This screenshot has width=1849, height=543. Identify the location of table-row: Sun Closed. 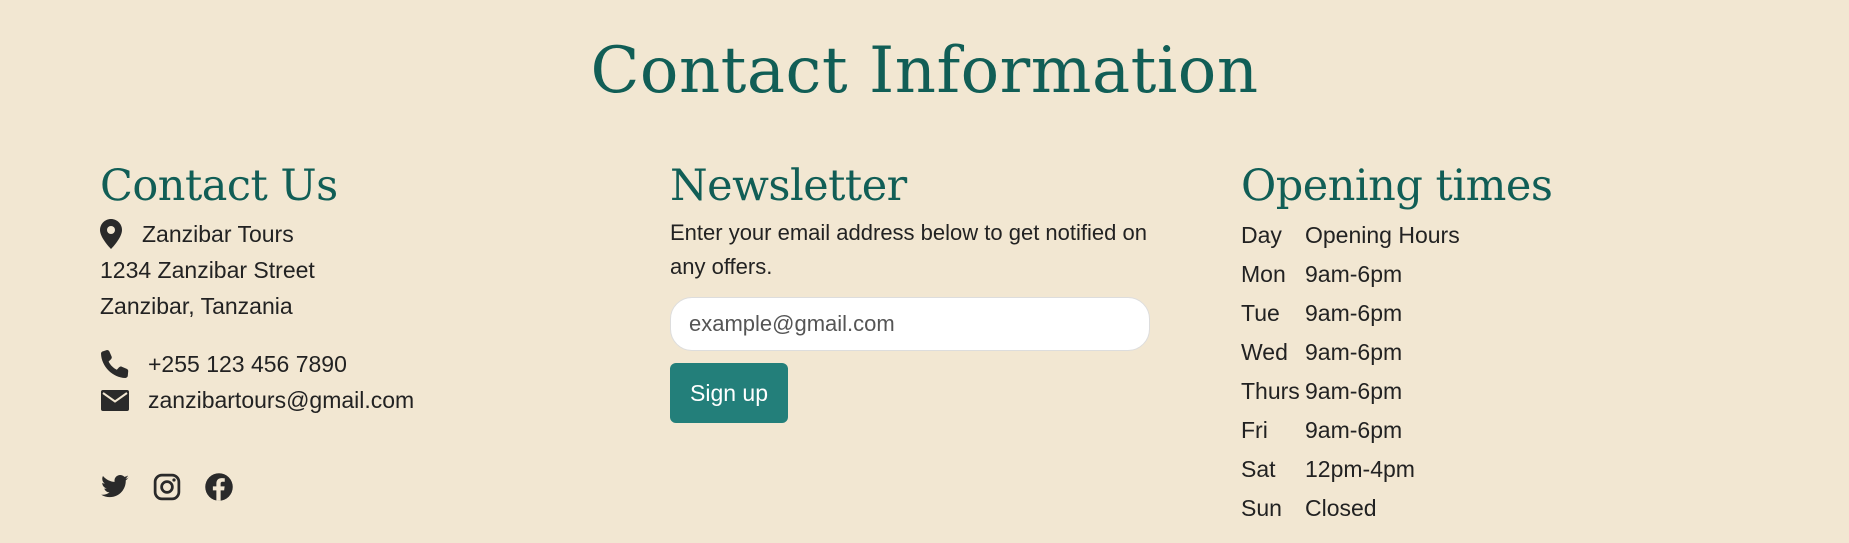
(1350, 508).